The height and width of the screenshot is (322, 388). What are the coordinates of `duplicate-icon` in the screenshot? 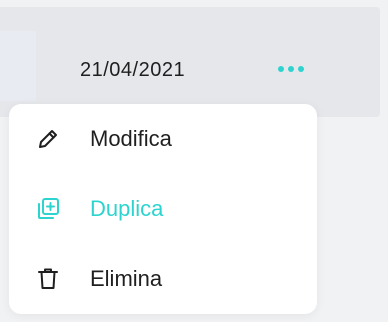 It's located at (48, 209).